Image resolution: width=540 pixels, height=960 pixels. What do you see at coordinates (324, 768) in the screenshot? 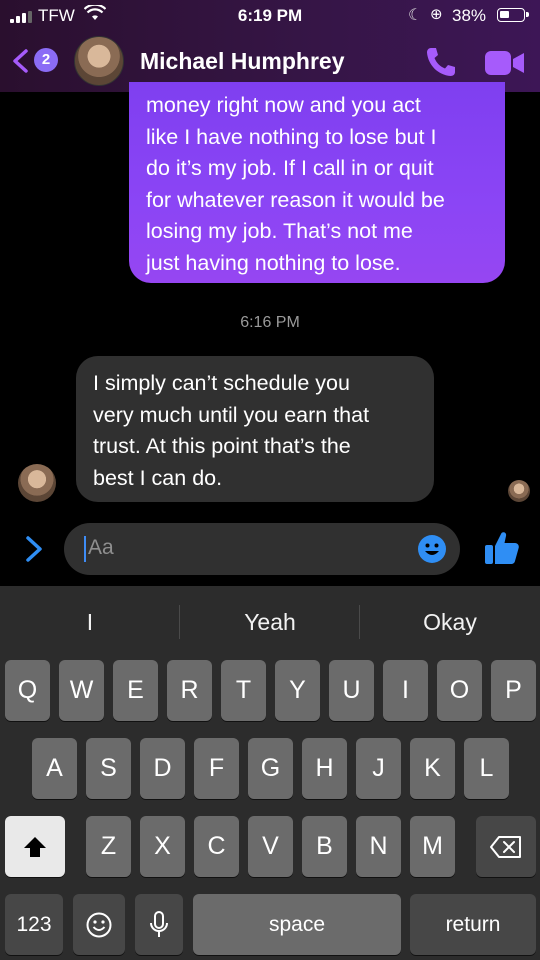
I see `key-h: H` at bounding box center [324, 768].